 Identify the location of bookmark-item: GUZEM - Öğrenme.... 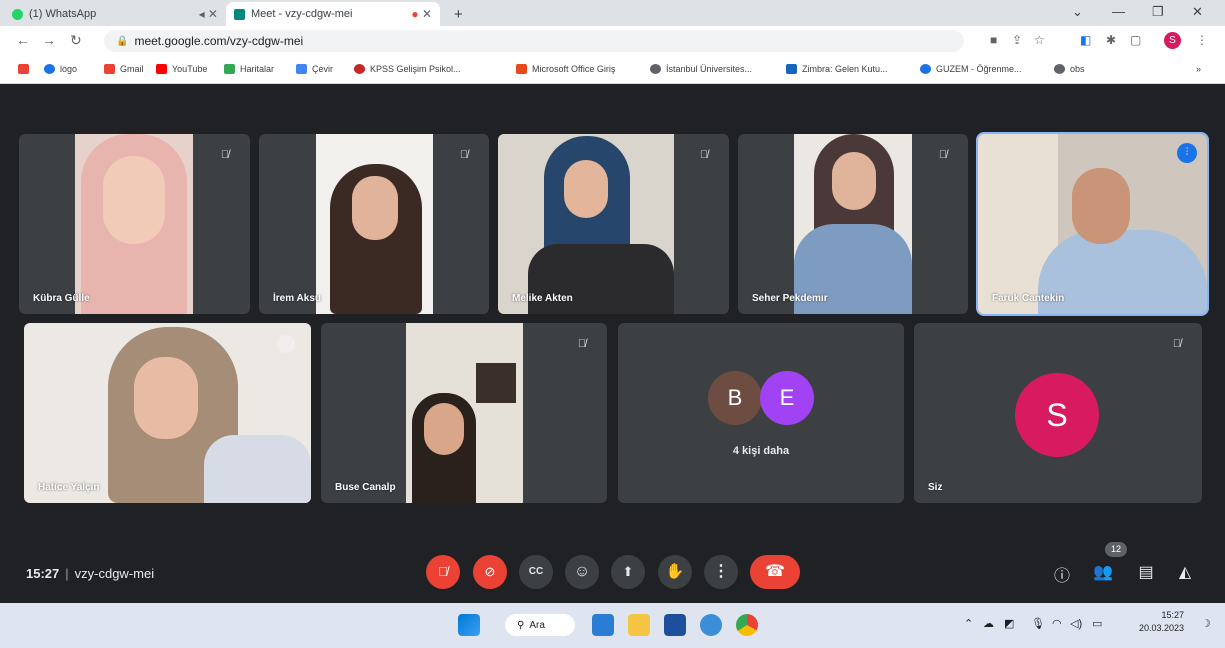
(971, 69).